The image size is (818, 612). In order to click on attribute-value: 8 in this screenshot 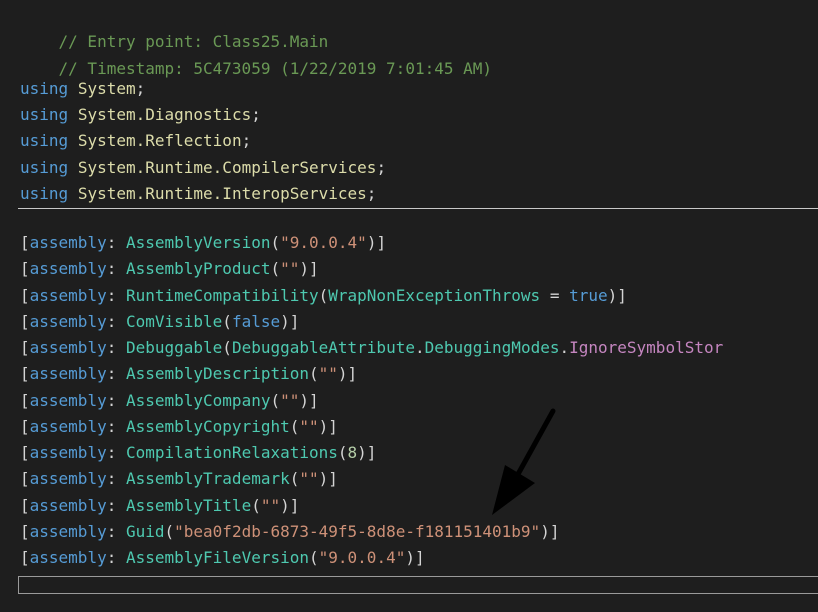, I will do `click(352, 452)`.